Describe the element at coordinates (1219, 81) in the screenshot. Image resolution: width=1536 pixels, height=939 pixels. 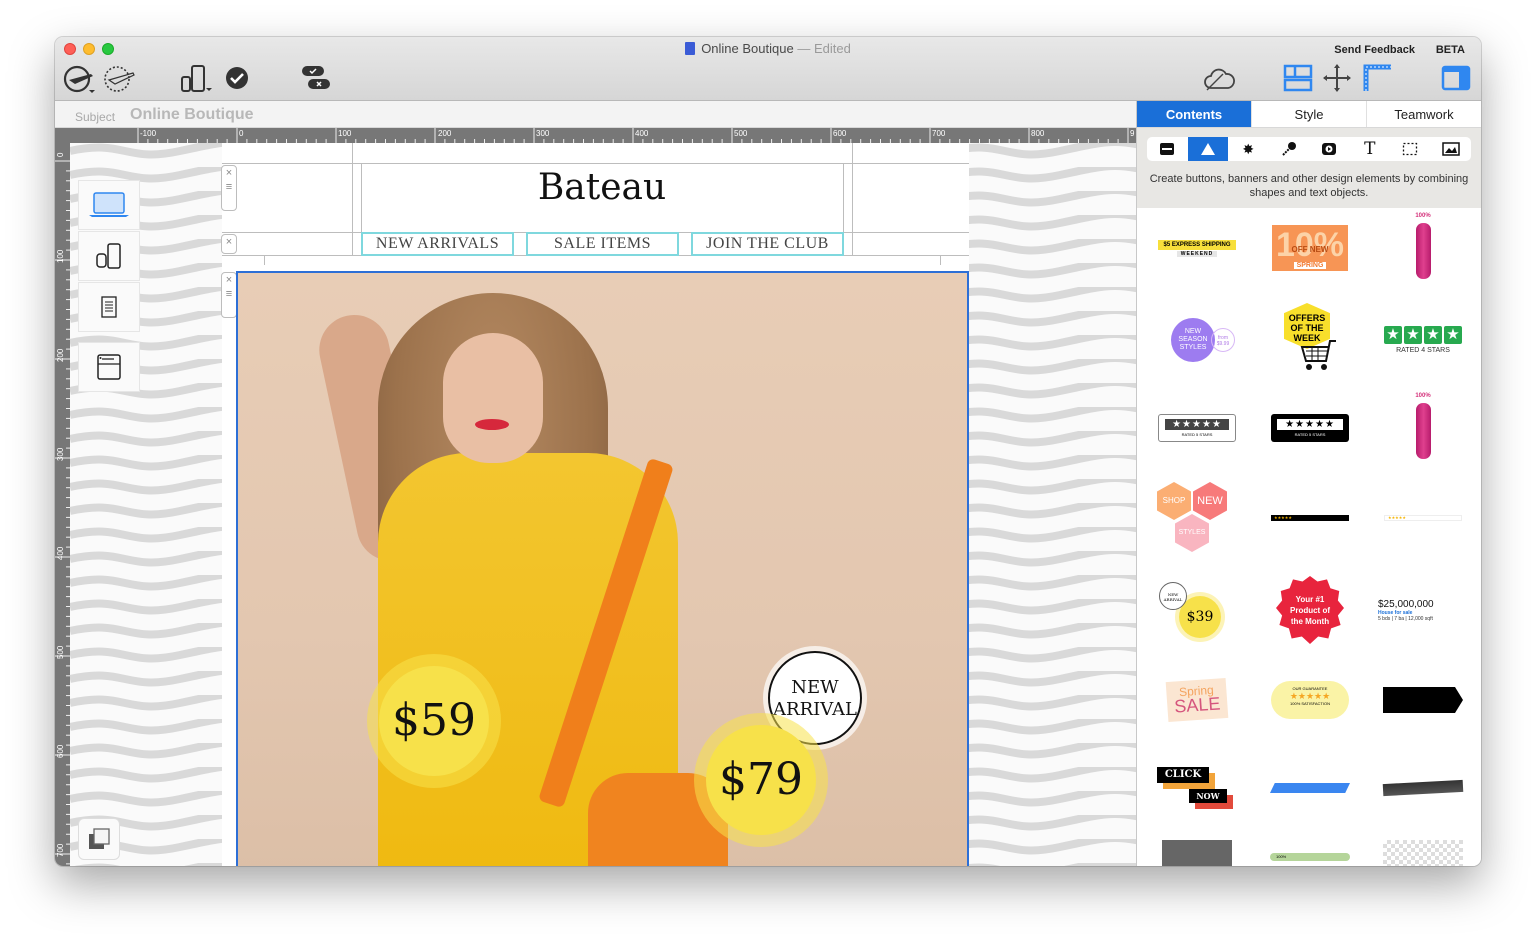
I see `cloud-icon` at that location.